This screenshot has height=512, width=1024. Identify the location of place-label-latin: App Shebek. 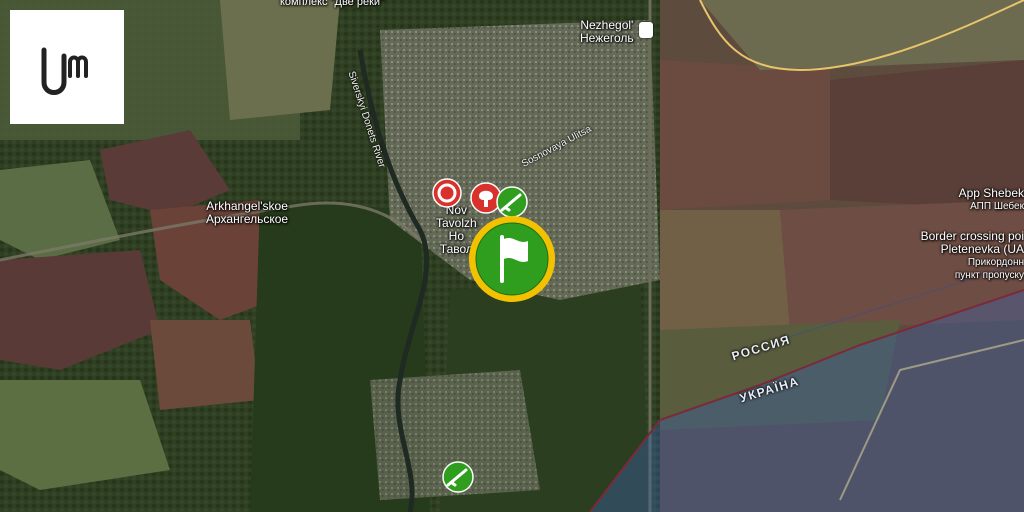
(991, 193).